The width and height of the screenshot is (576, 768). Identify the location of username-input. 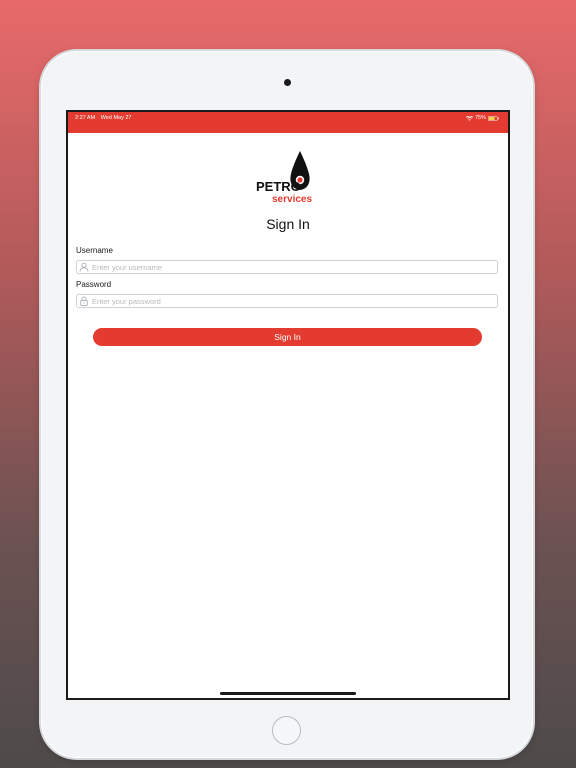
(294, 267).